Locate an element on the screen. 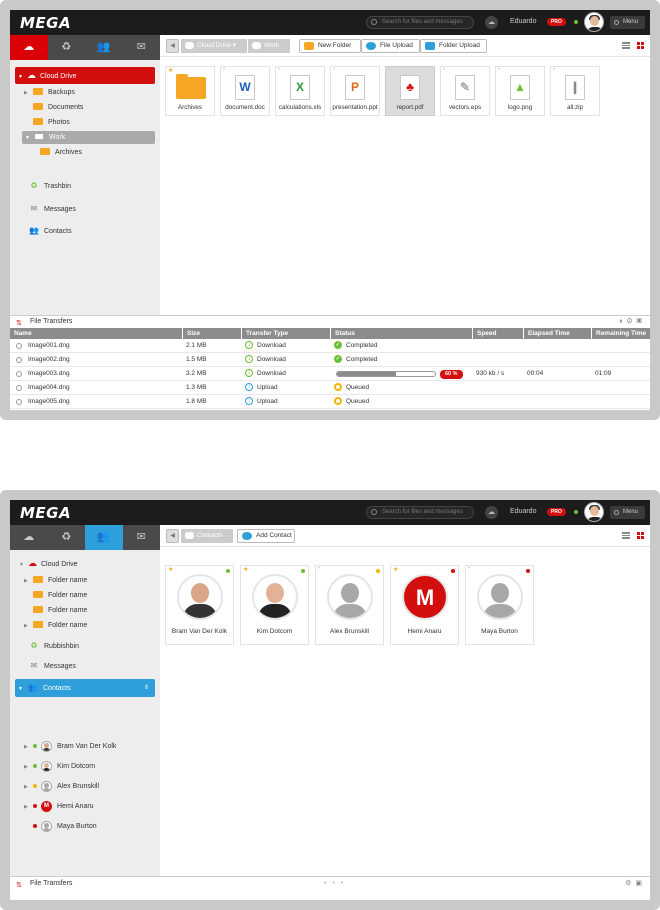  table-row: Image002.dng 1.5 MB ↓ Download ✓ Completed is located at coordinates (330, 360).